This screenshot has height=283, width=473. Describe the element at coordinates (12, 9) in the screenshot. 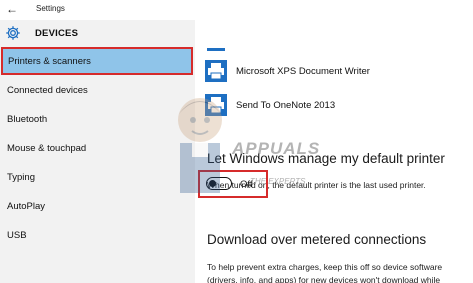

I see `back-arrow-icon: ←` at that location.